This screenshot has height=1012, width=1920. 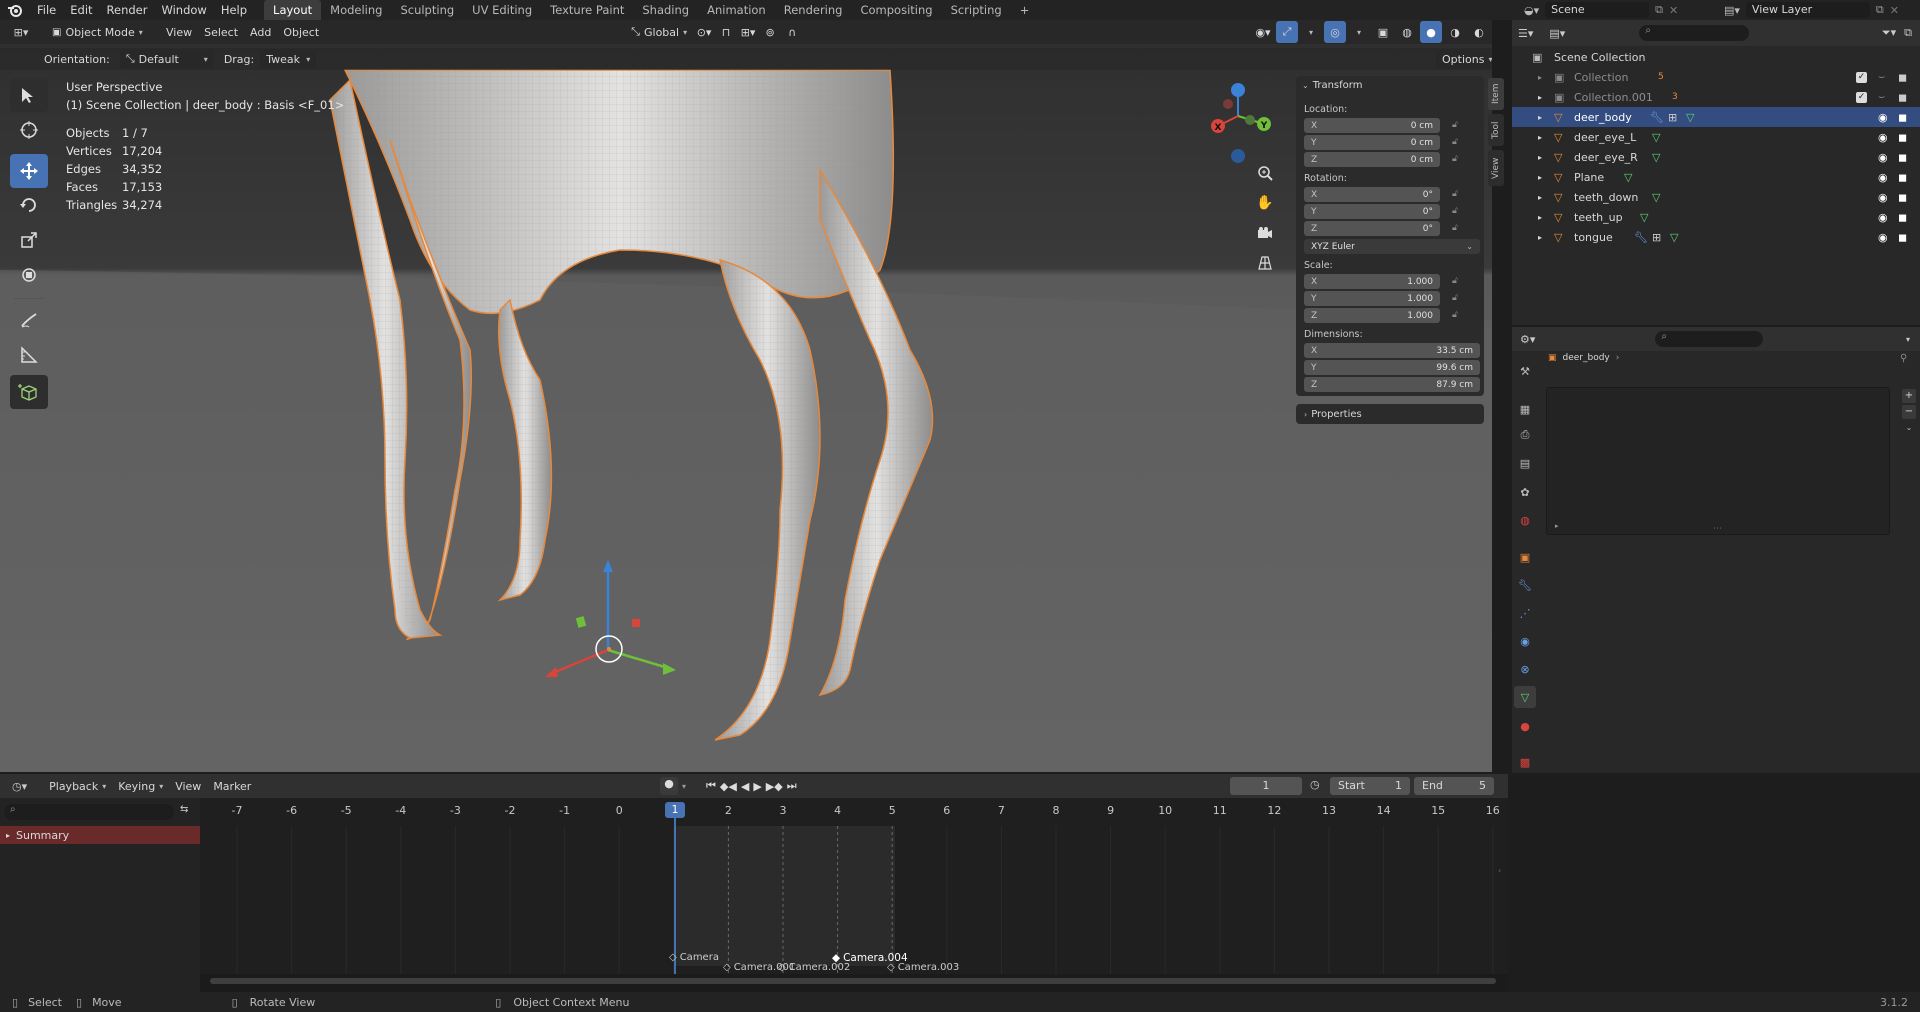 I want to click on blender-logo-icon, so click(x=15, y=10).